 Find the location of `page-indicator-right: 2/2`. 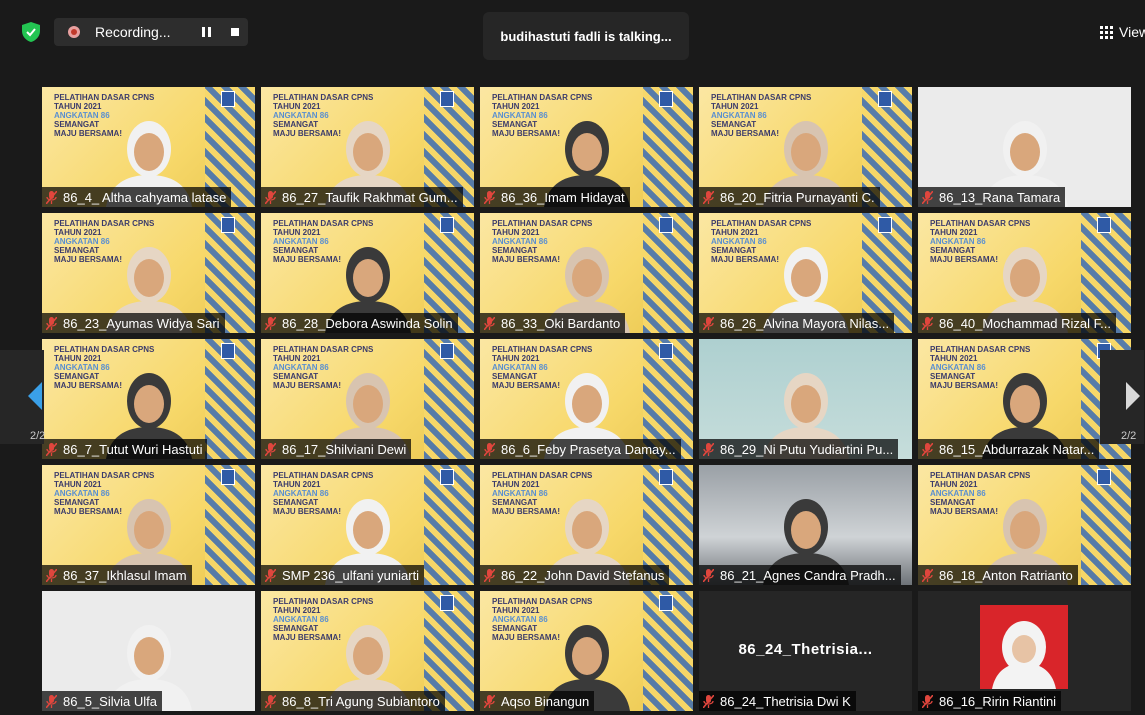

page-indicator-right: 2/2 is located at coordinates (1129, 436).